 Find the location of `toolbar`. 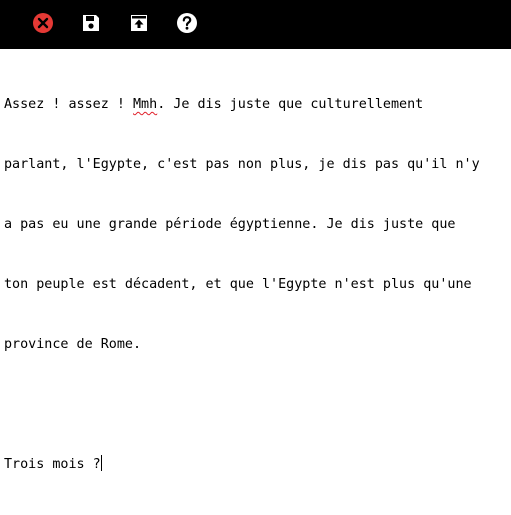

toolbar is located at coordinates (255, 24).